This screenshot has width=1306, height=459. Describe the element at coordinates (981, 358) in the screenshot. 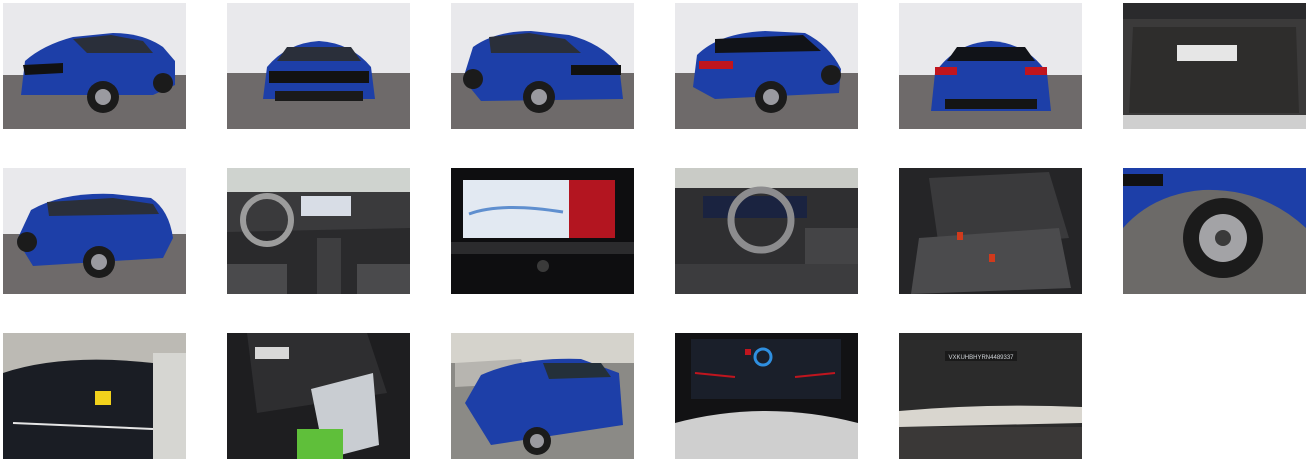

I see `vin-plate-text: VXKUHBHYRN4489337` at that location.